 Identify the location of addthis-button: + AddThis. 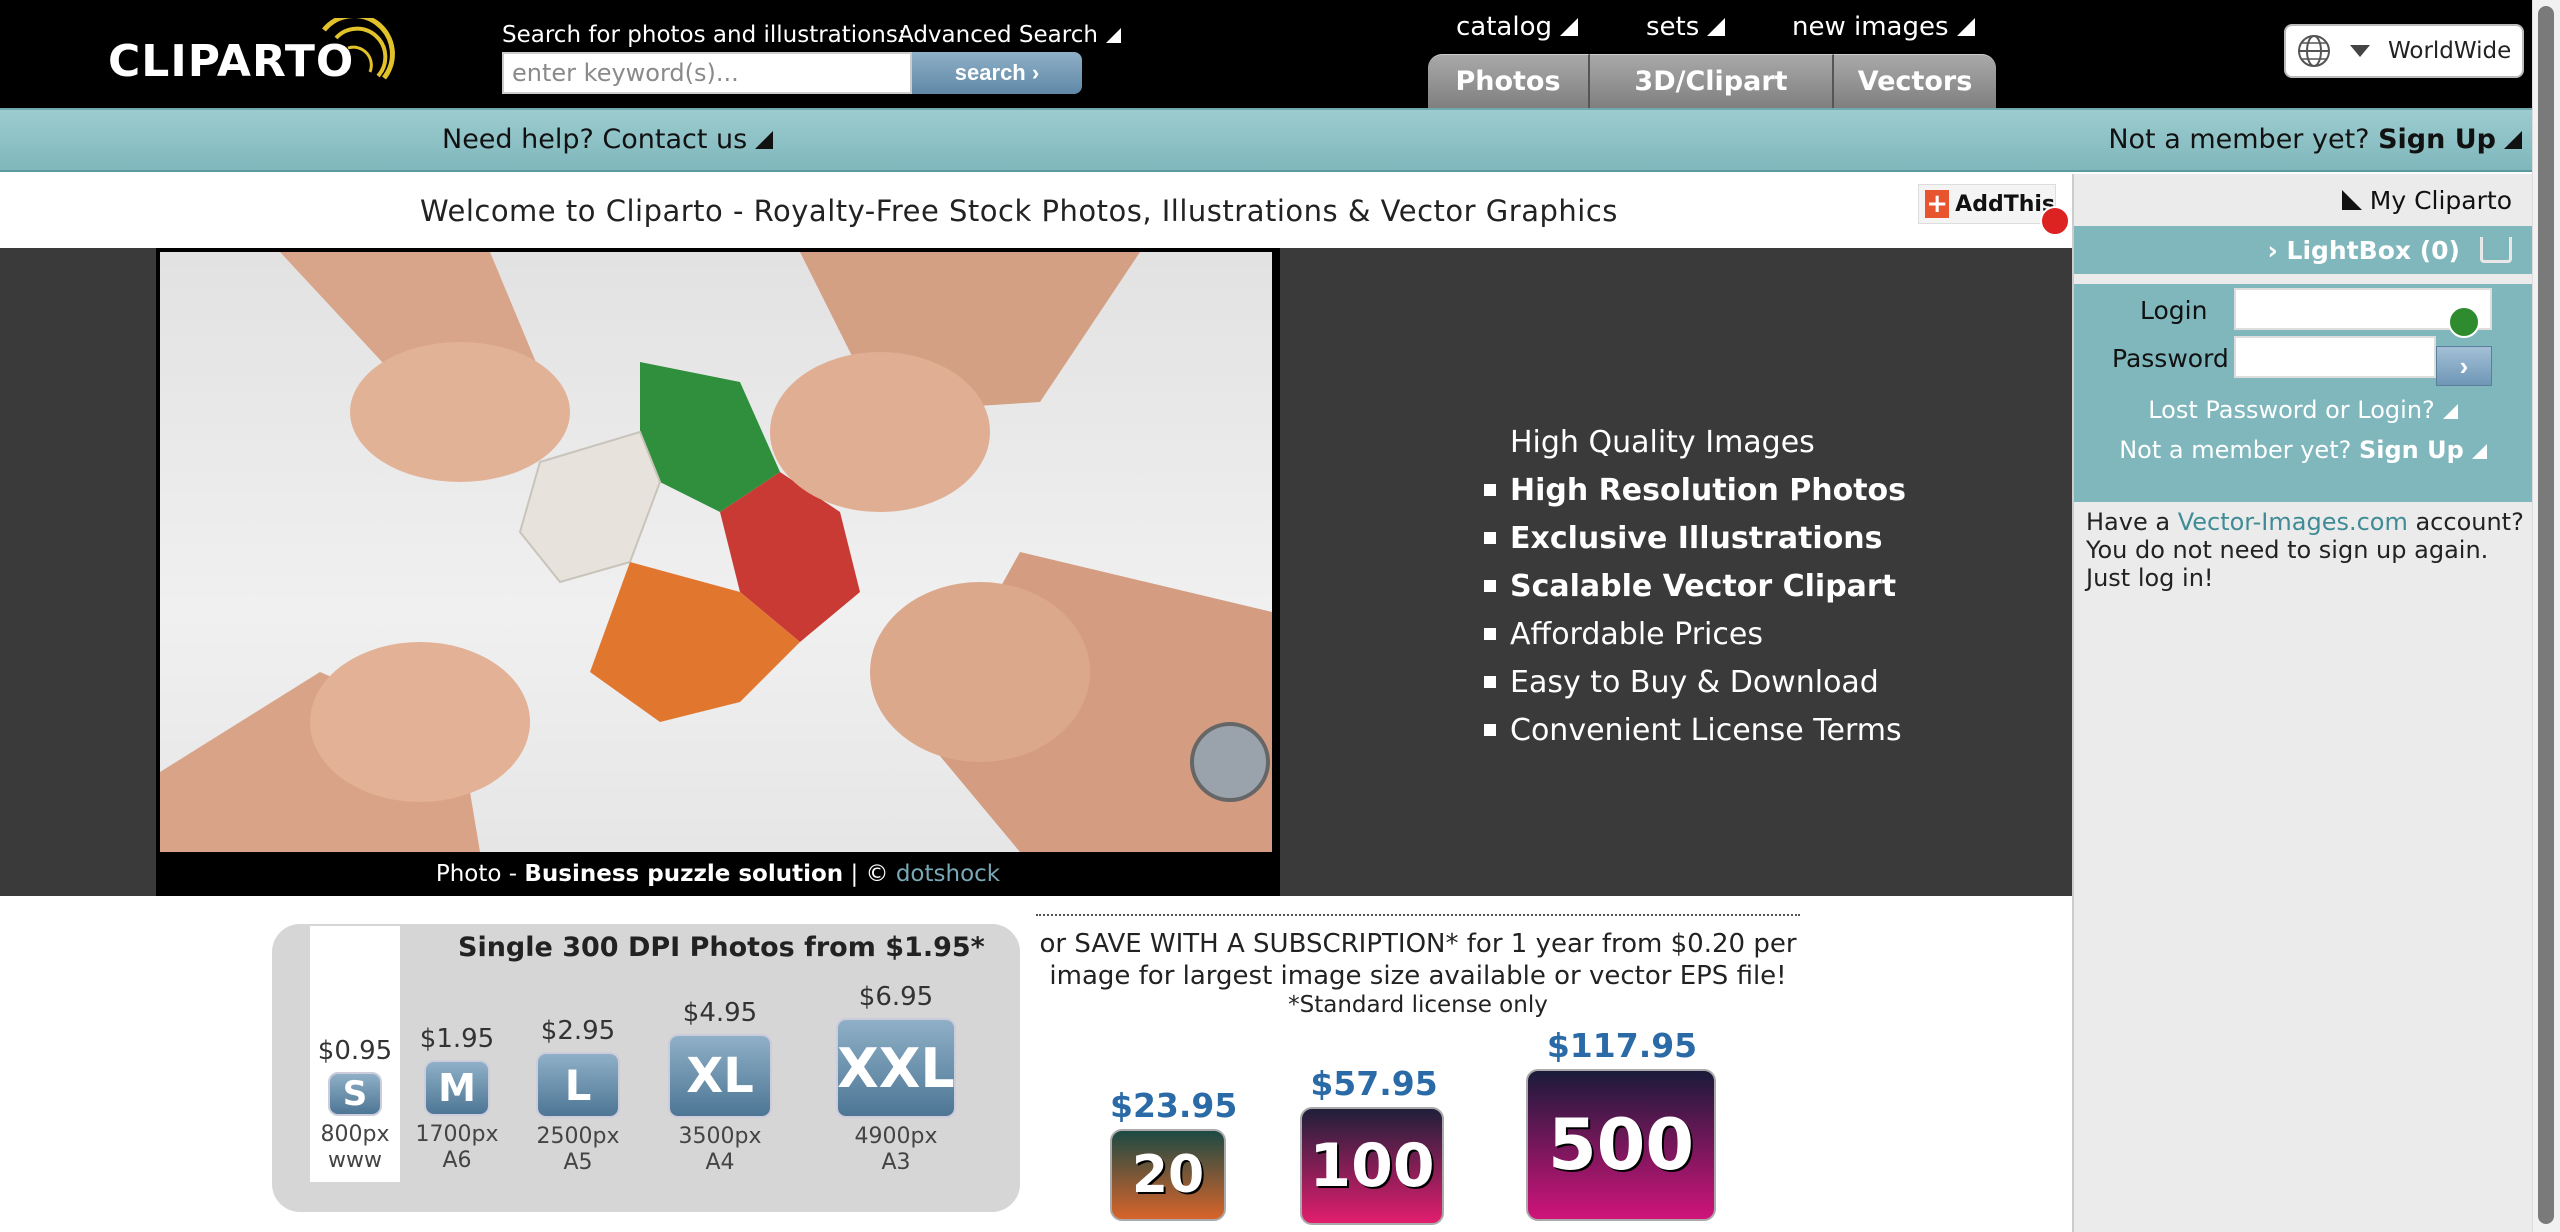
(1987, 204).